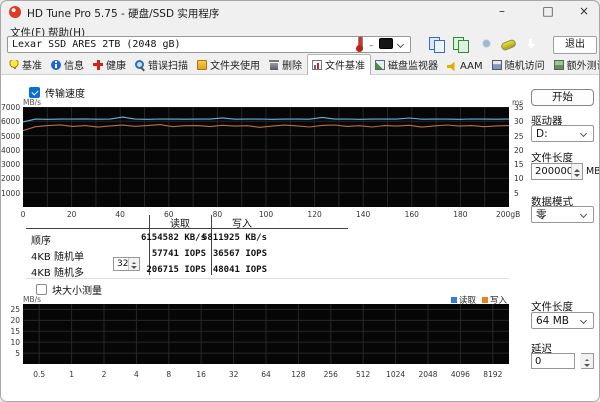 This screenshot has width=600, height=402. What do you see at coordinates (407, 64) in the screenshot?
I see `tab-diskmonitor: 磁盘监视器` at bounding box center [407, 64].